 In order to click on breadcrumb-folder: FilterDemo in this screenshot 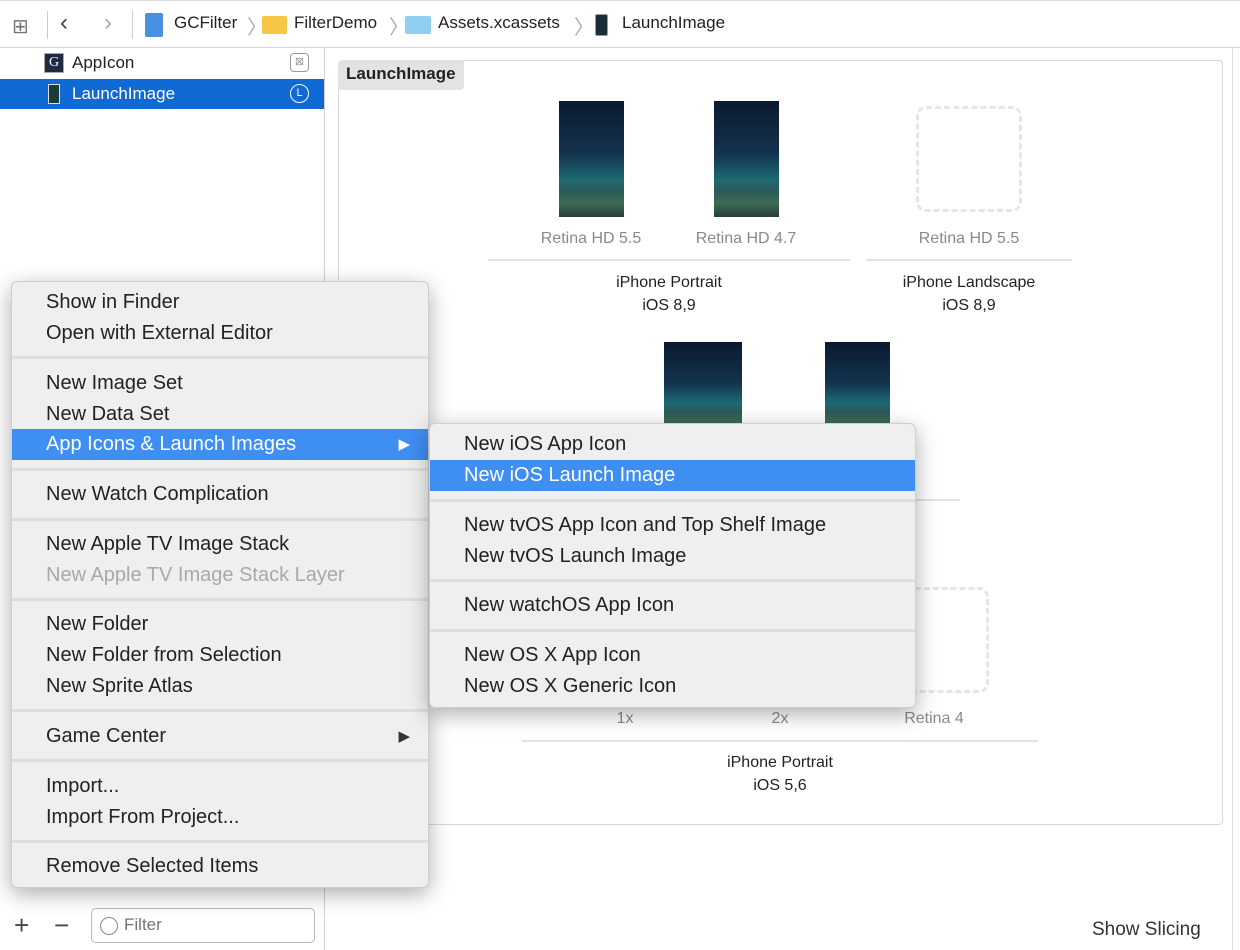, I will do `click(335, 23)`.